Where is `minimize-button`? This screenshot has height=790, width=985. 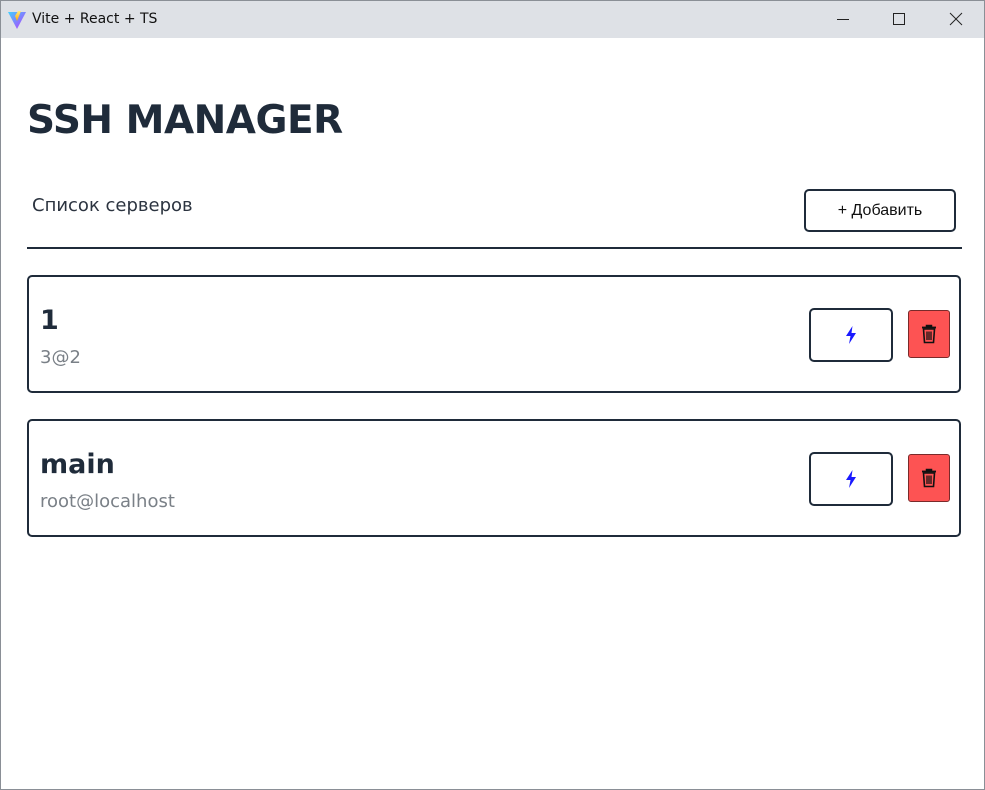 minimize-button is located at coordinates (843, 19).